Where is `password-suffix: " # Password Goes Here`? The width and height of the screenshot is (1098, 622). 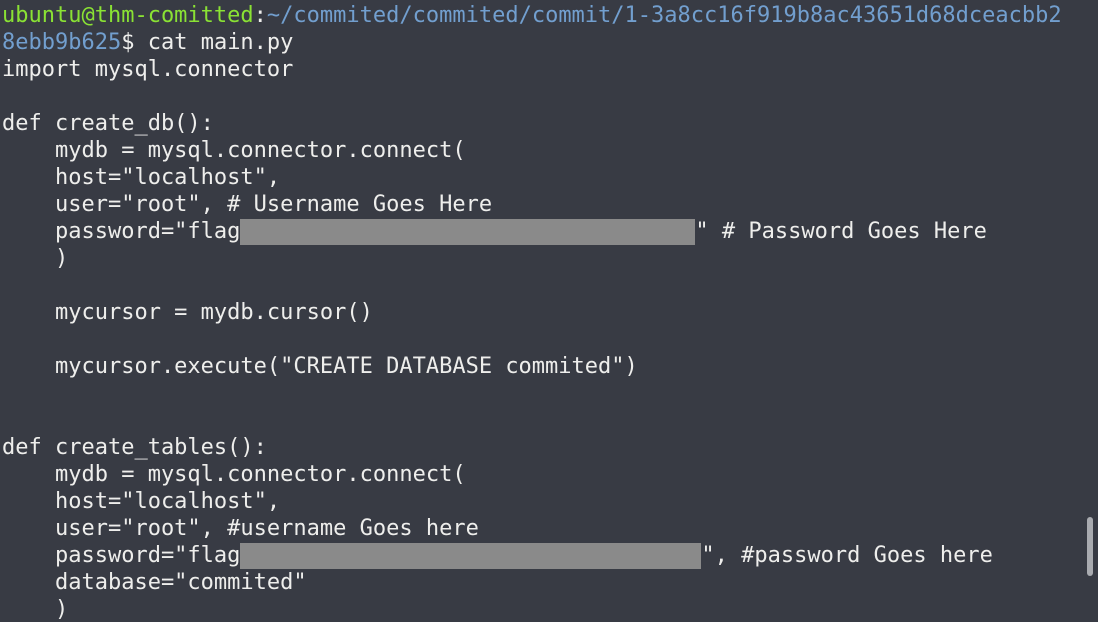 password-suffix: " # Password Goes Here is located at coordinates (841, 231).